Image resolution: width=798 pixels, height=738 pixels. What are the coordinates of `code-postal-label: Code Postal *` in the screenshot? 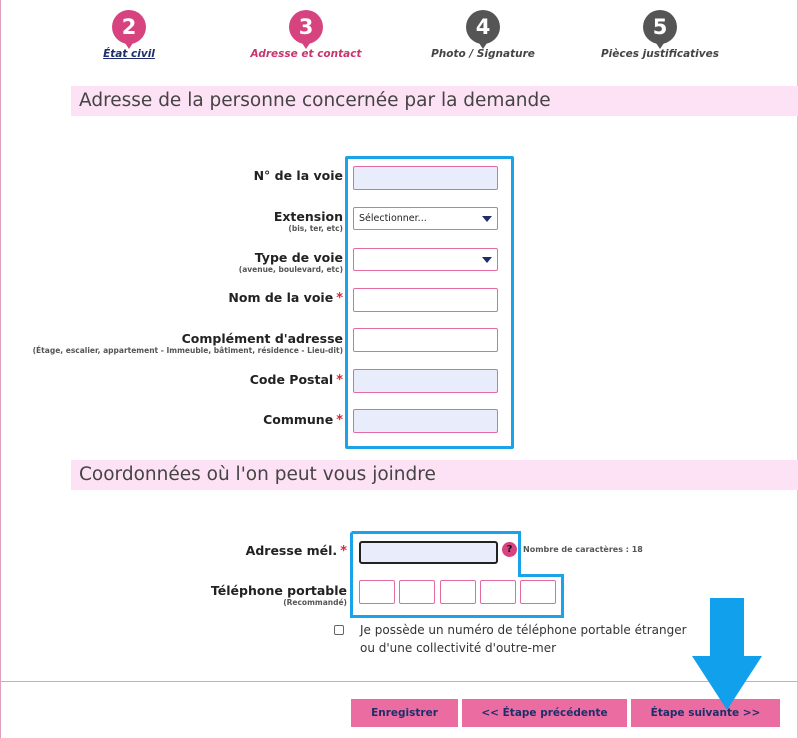 It's located at (296, 380).